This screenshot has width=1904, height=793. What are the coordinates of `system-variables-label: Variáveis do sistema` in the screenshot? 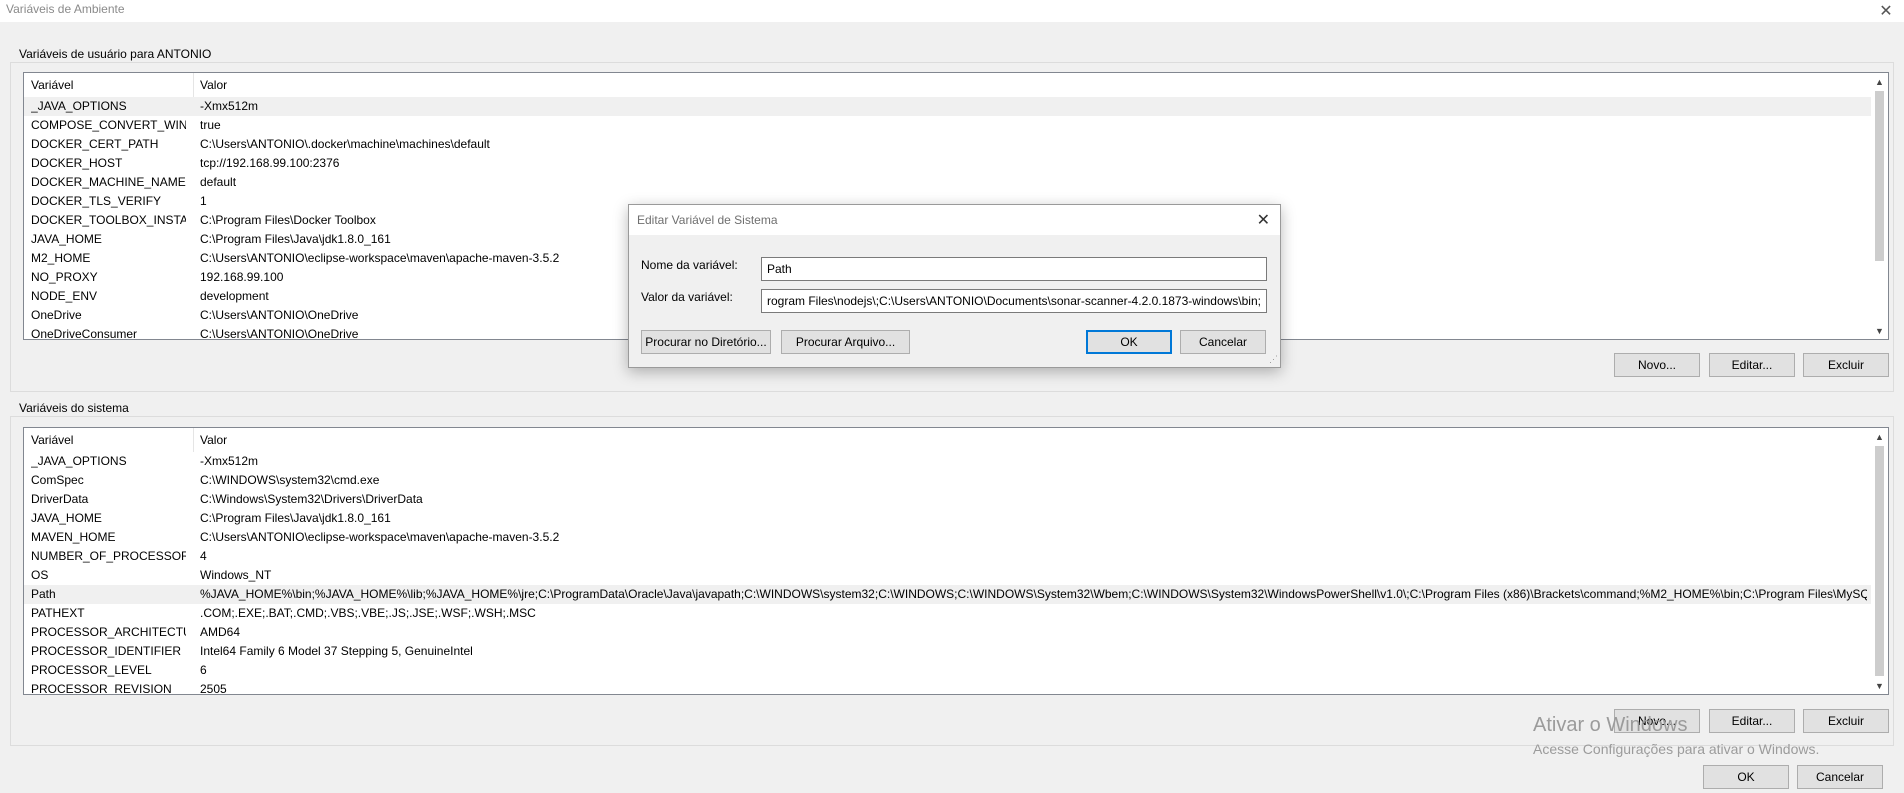 It's located at (74, 408).